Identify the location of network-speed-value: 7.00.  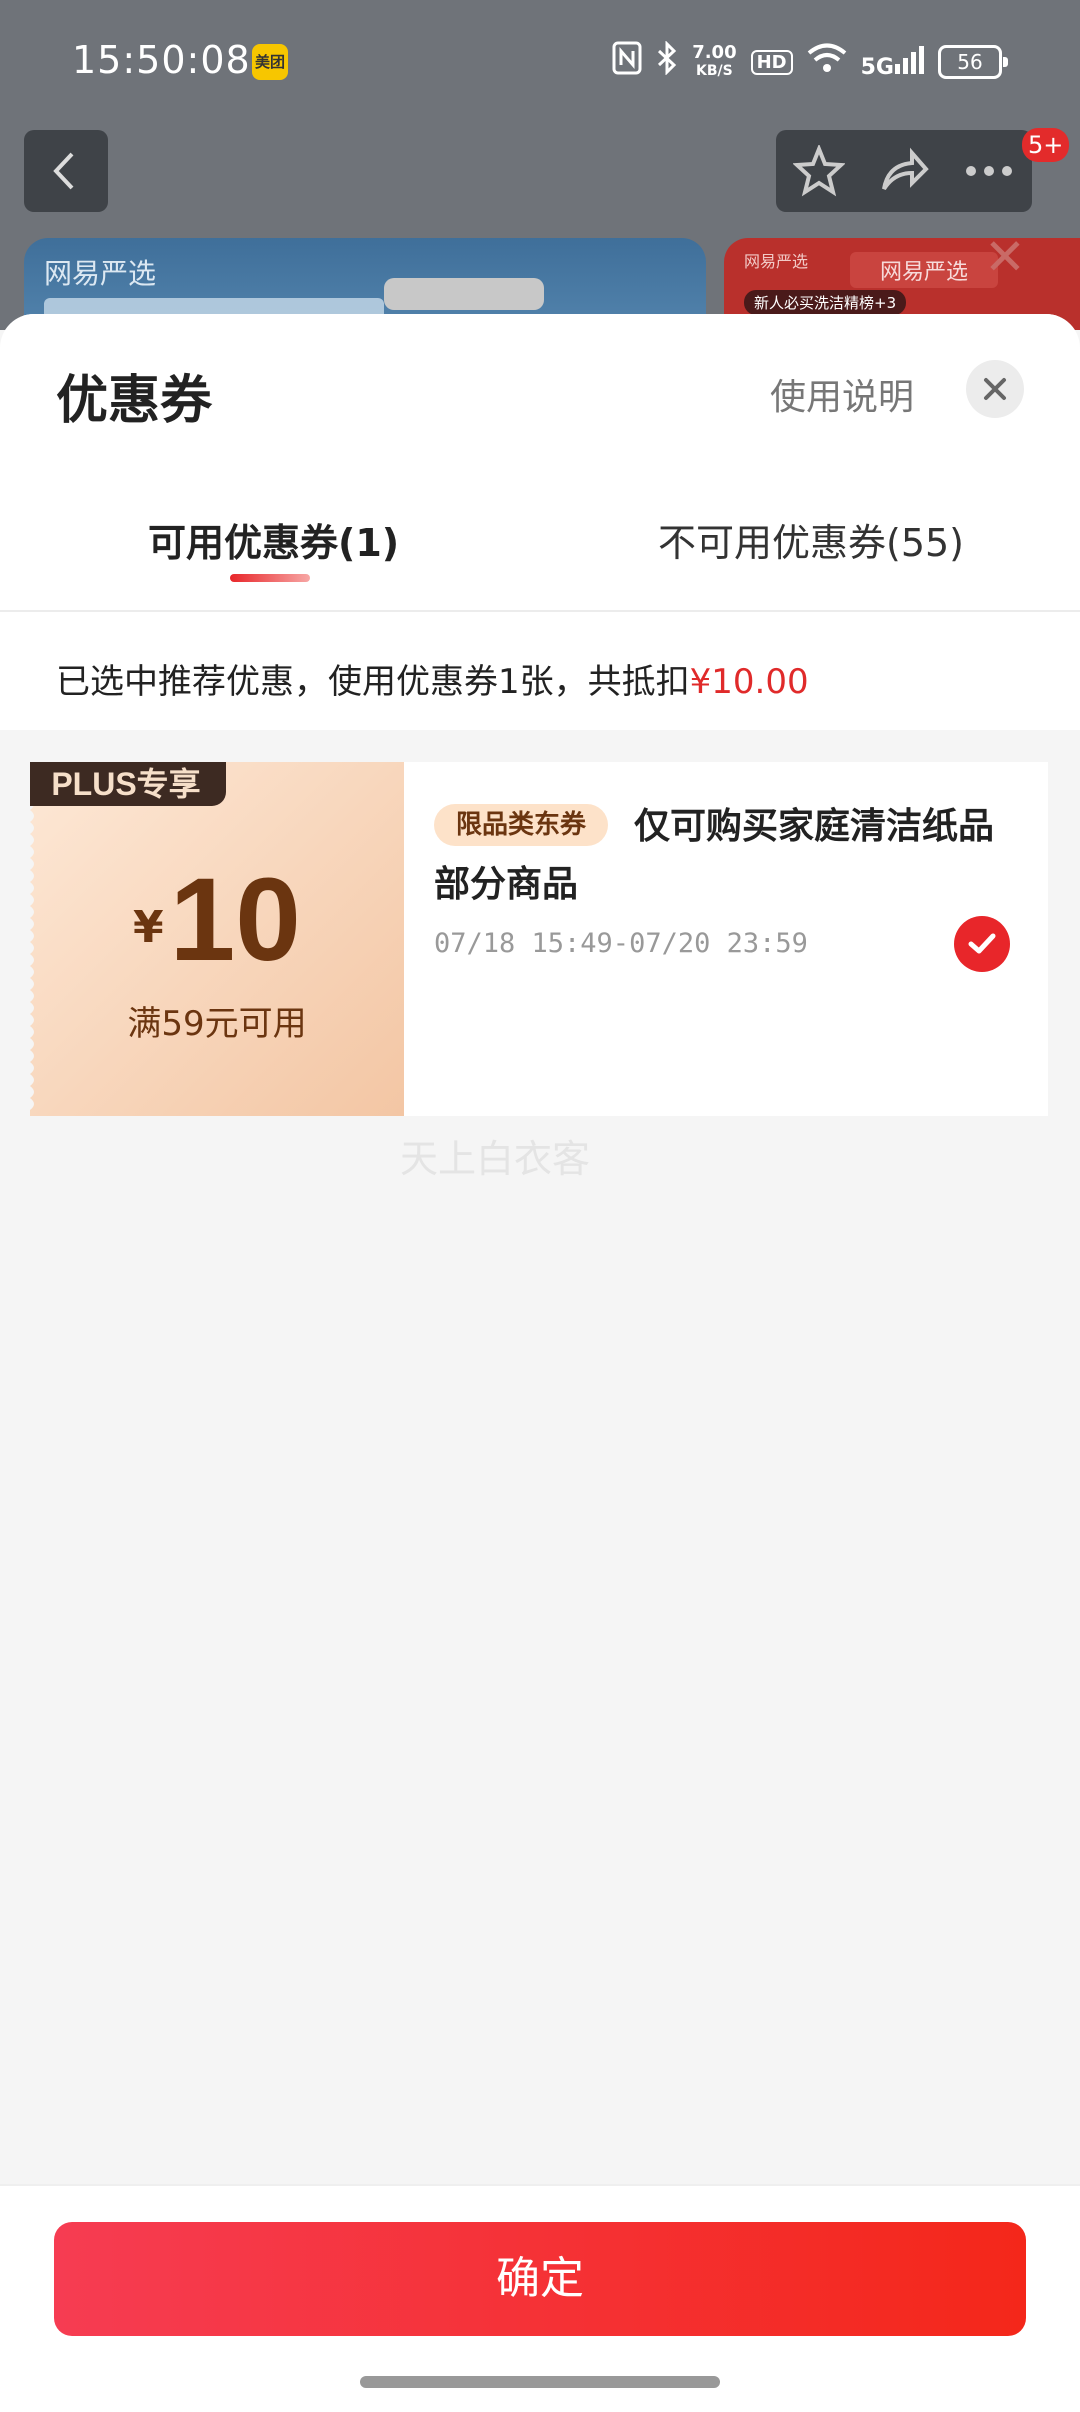
(714, 52).